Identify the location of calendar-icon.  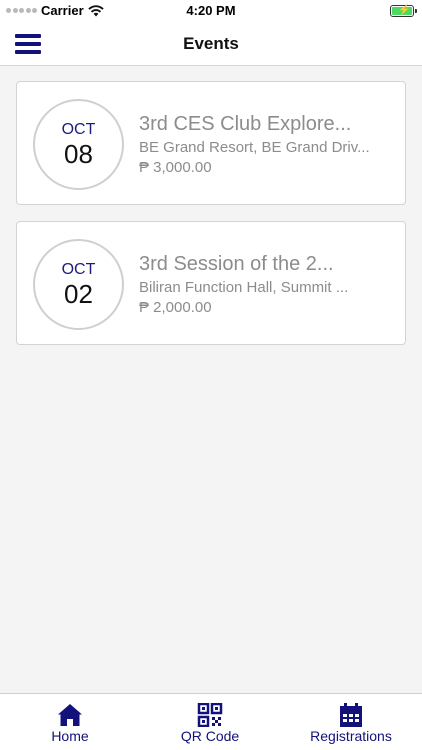
(351, 715).